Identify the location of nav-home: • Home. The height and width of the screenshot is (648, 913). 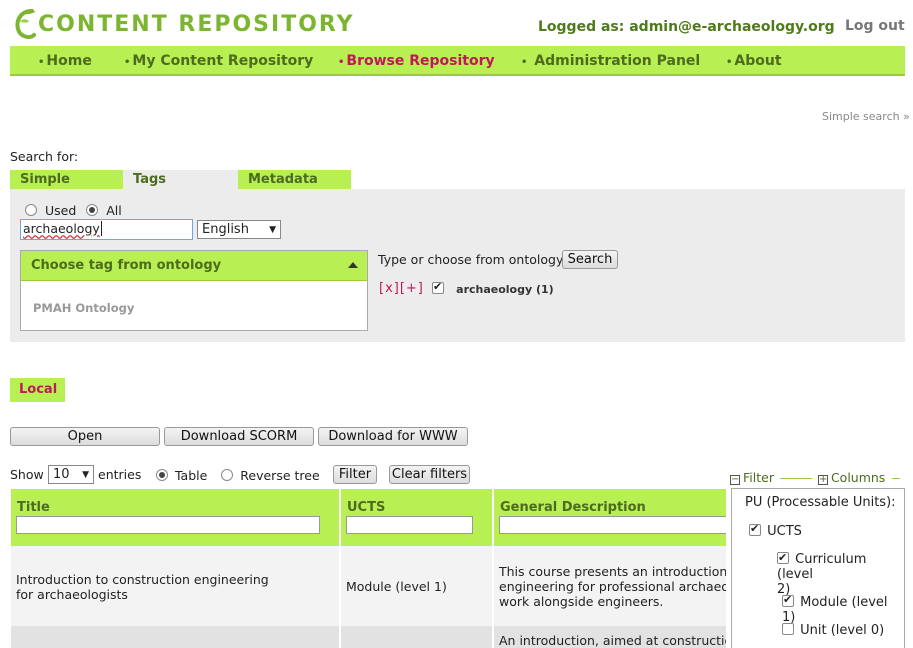
(65, 61).